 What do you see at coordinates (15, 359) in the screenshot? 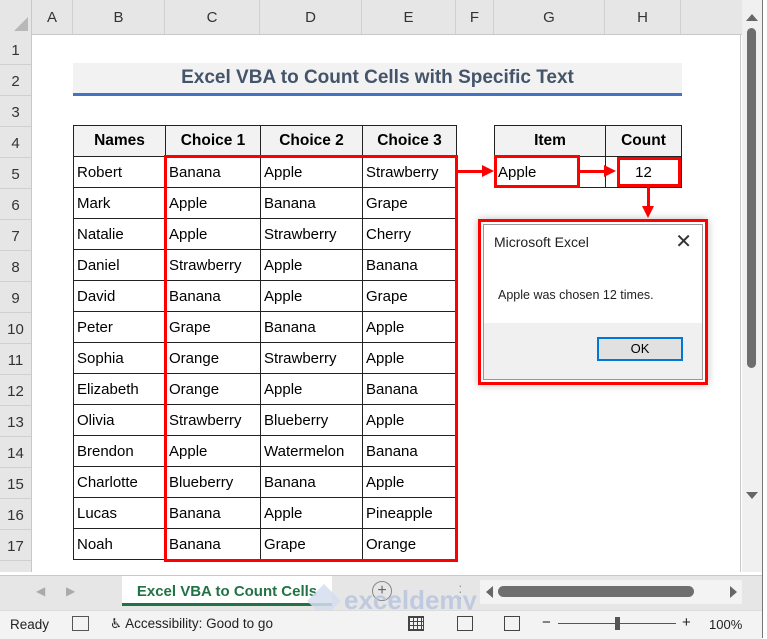
I see `row-header-11: 11` at bounding box center [15, 359].